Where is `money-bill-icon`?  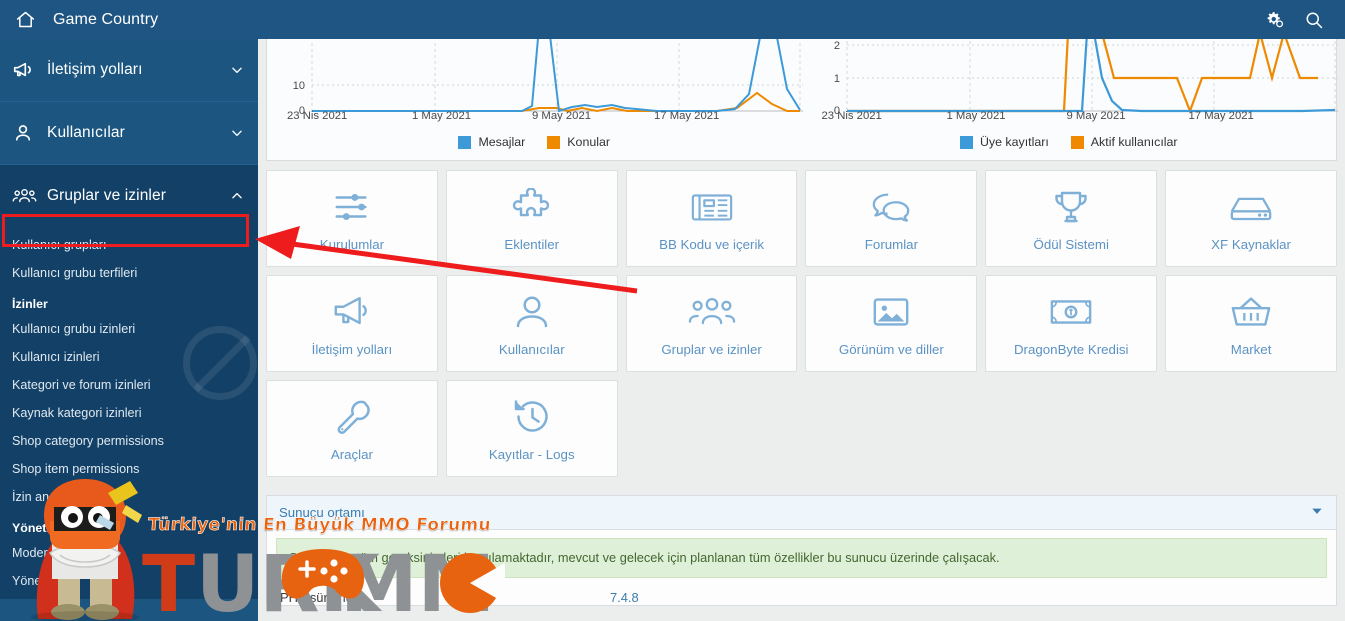 money-bill-icon is located at coordinates (1071, 312).